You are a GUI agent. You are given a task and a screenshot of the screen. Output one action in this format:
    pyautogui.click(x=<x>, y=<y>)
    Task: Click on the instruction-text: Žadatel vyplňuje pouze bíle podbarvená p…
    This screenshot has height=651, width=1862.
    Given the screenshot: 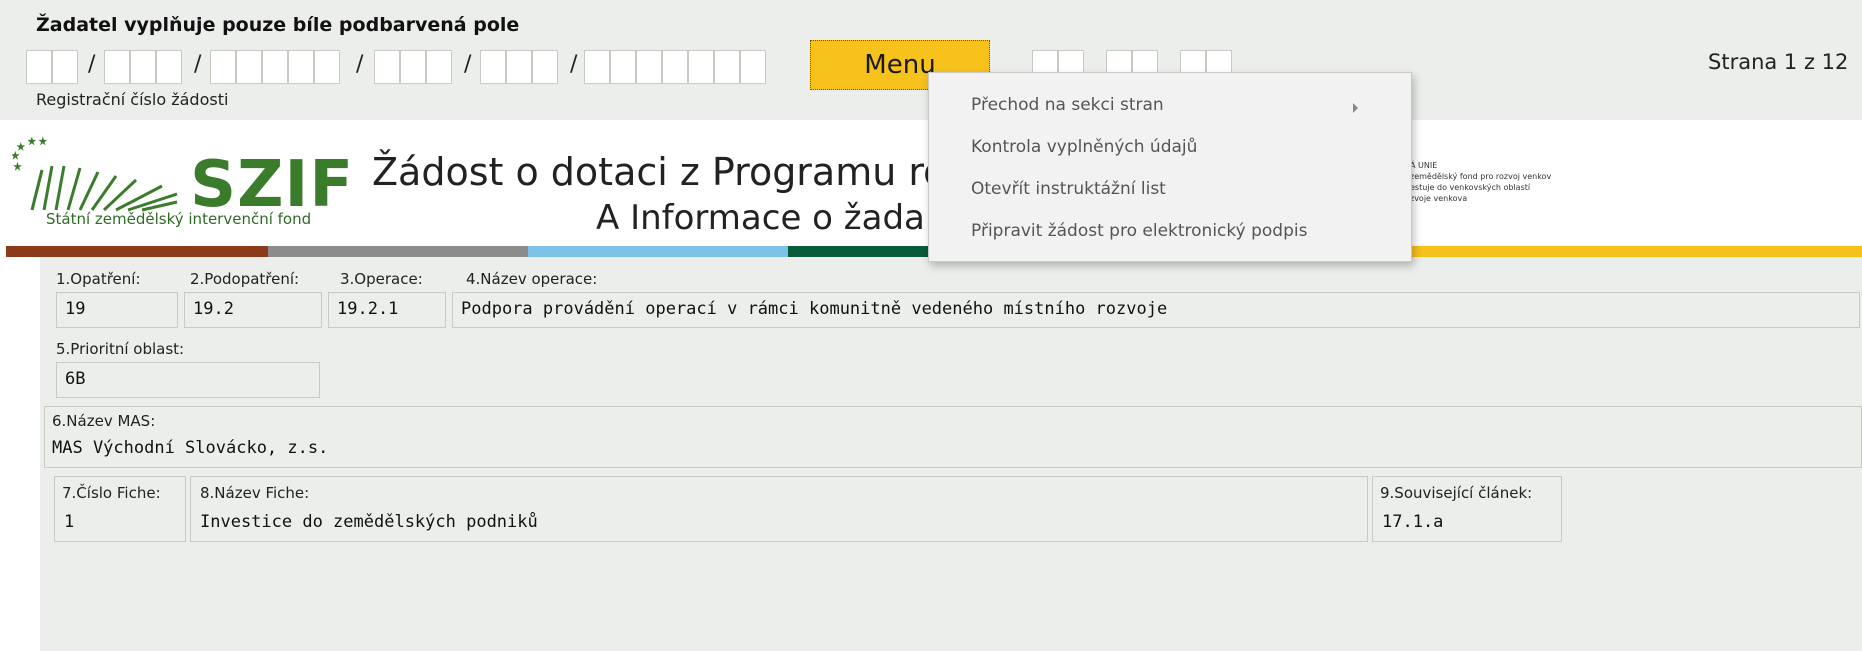 What is the action you would take?
    pyautogui.click(x=278, y=25)
    